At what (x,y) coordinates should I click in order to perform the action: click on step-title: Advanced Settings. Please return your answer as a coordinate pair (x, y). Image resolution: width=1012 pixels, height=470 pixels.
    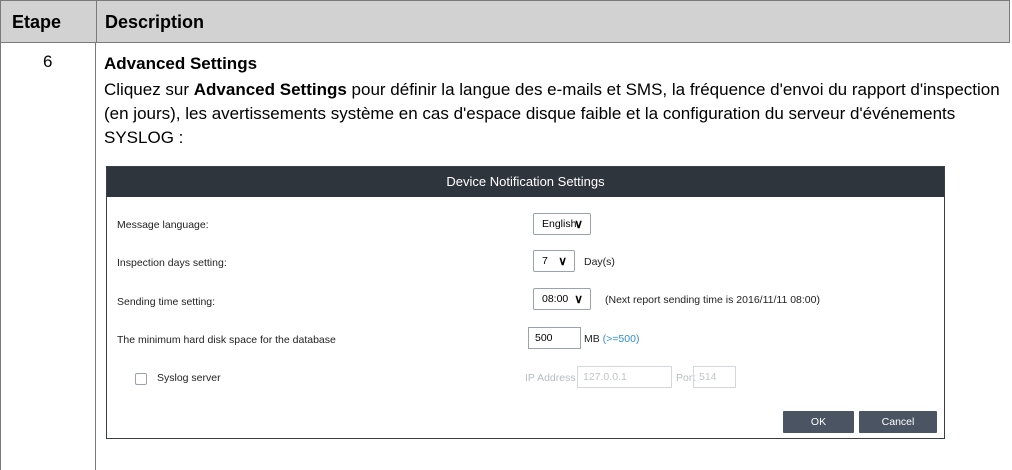
    Looking at the image, I should click on (181, 63).